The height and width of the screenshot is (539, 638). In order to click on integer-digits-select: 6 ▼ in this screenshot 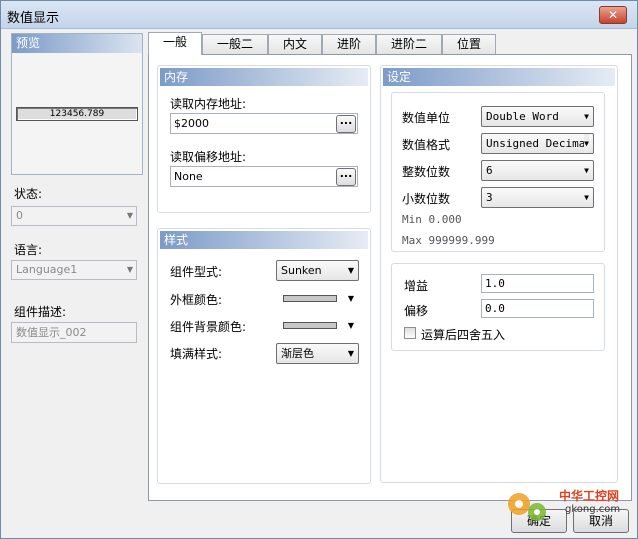, I will do `click(537, 170)`.